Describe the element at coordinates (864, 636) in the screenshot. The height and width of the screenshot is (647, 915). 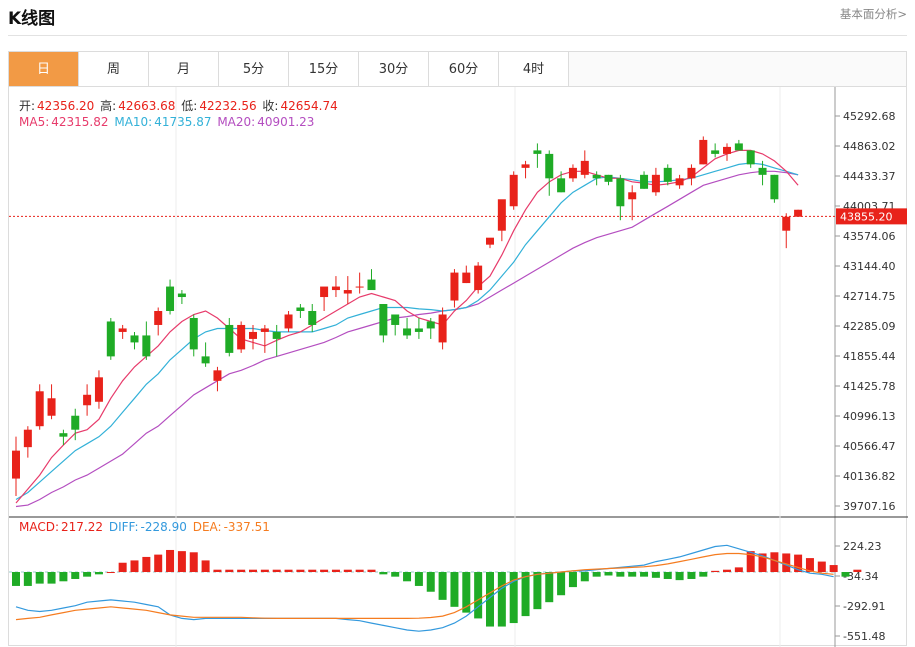
I see `macd-tick-label: -551.48` at that location.